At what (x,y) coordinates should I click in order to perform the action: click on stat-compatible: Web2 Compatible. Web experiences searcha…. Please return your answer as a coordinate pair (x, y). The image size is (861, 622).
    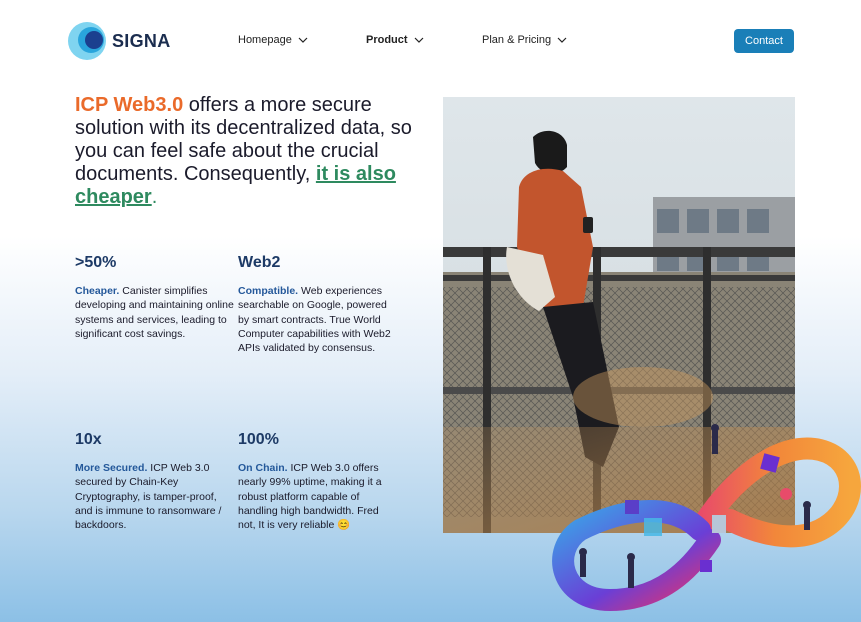
    Looking at the image, I should click on (318, 304).